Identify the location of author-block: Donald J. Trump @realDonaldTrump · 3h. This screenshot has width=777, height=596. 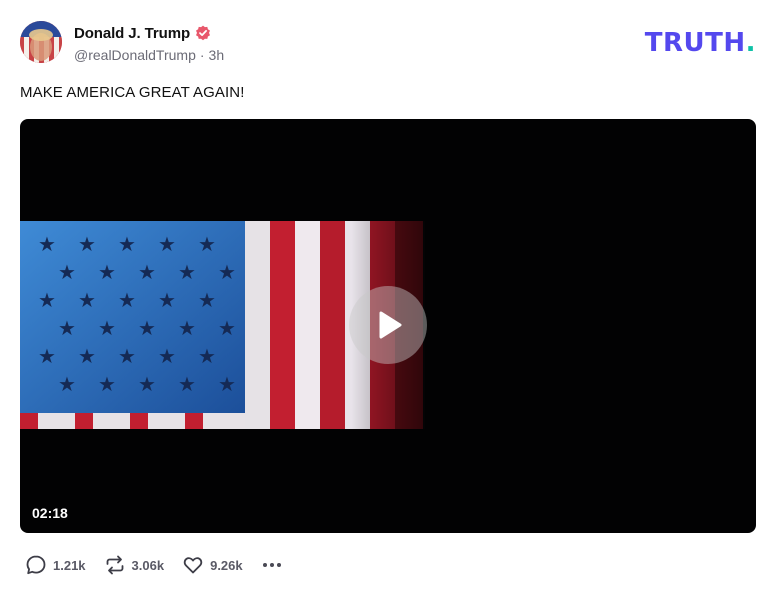
(149, 43).